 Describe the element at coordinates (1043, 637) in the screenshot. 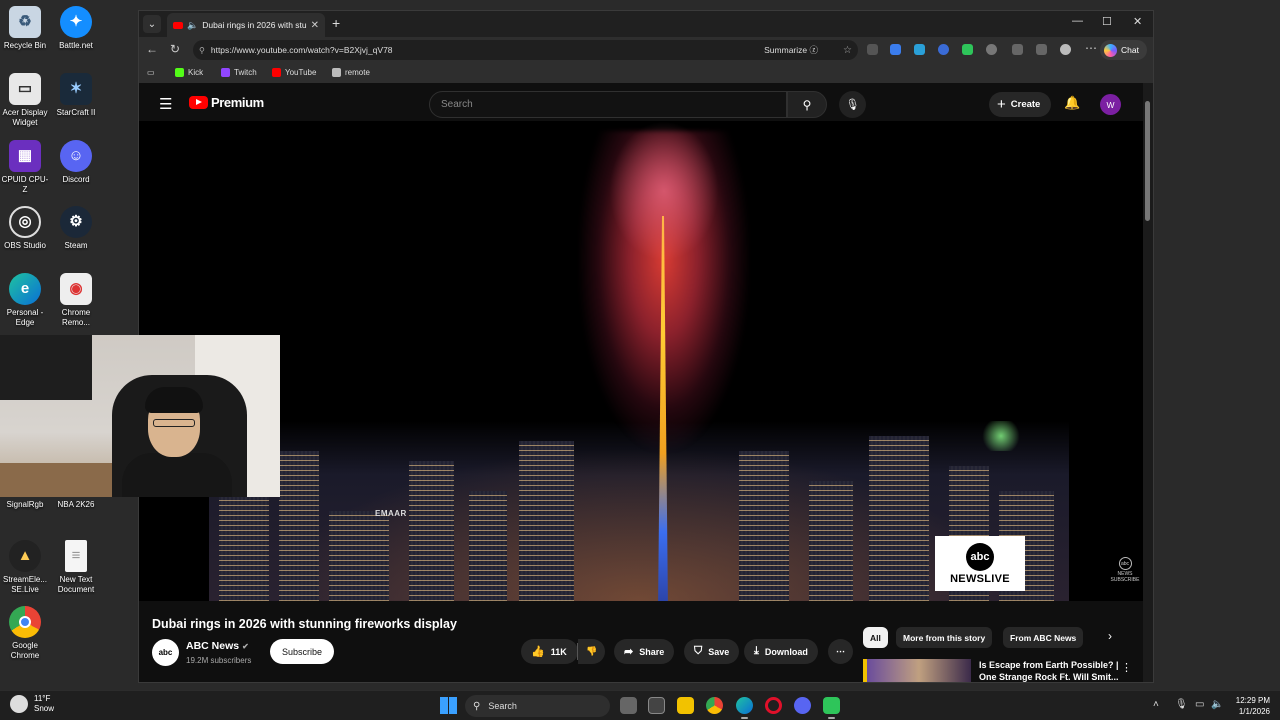

I see `chip-from-abc-news: From ABC News` at that location.